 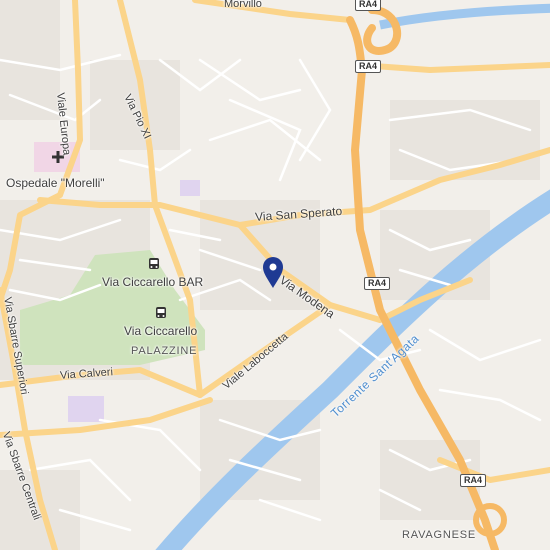 I want to click on place-label-bus-palazzine: Via Ciccarello, so click(x=161, y=331).